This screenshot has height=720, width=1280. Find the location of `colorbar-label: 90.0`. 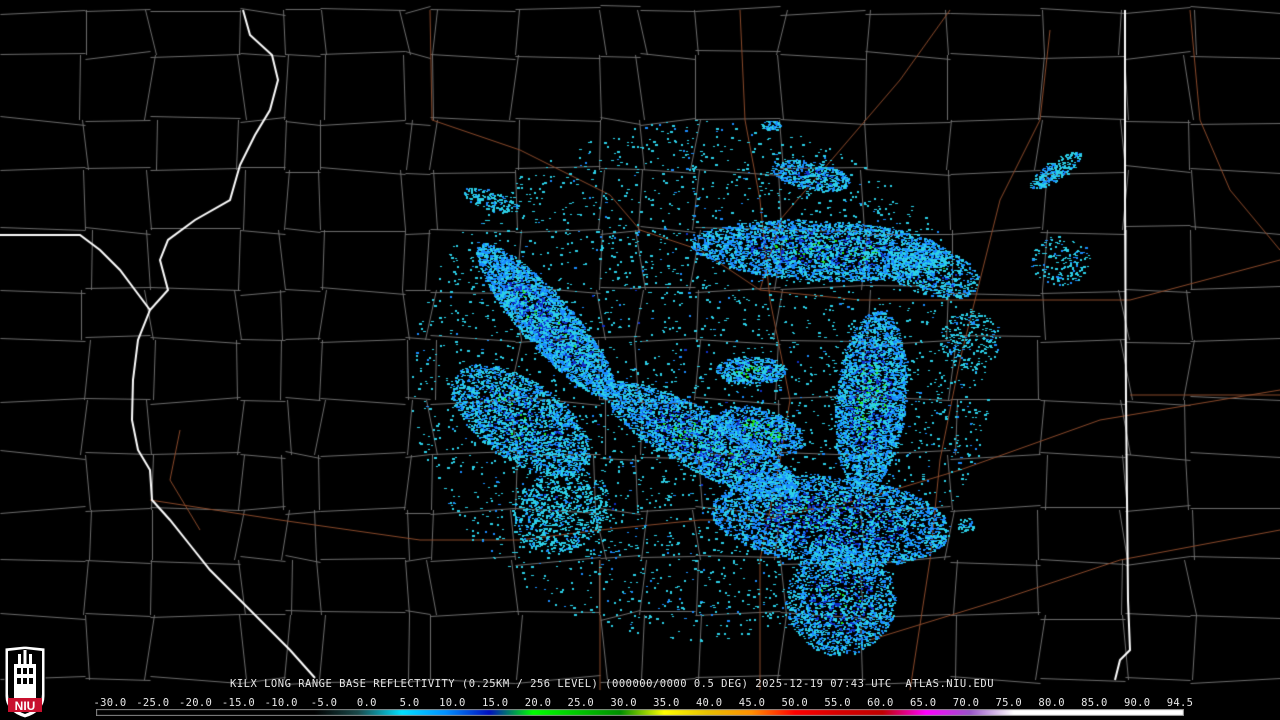

colorbar-label: 90.0 is located at coordinates (1137, 703).